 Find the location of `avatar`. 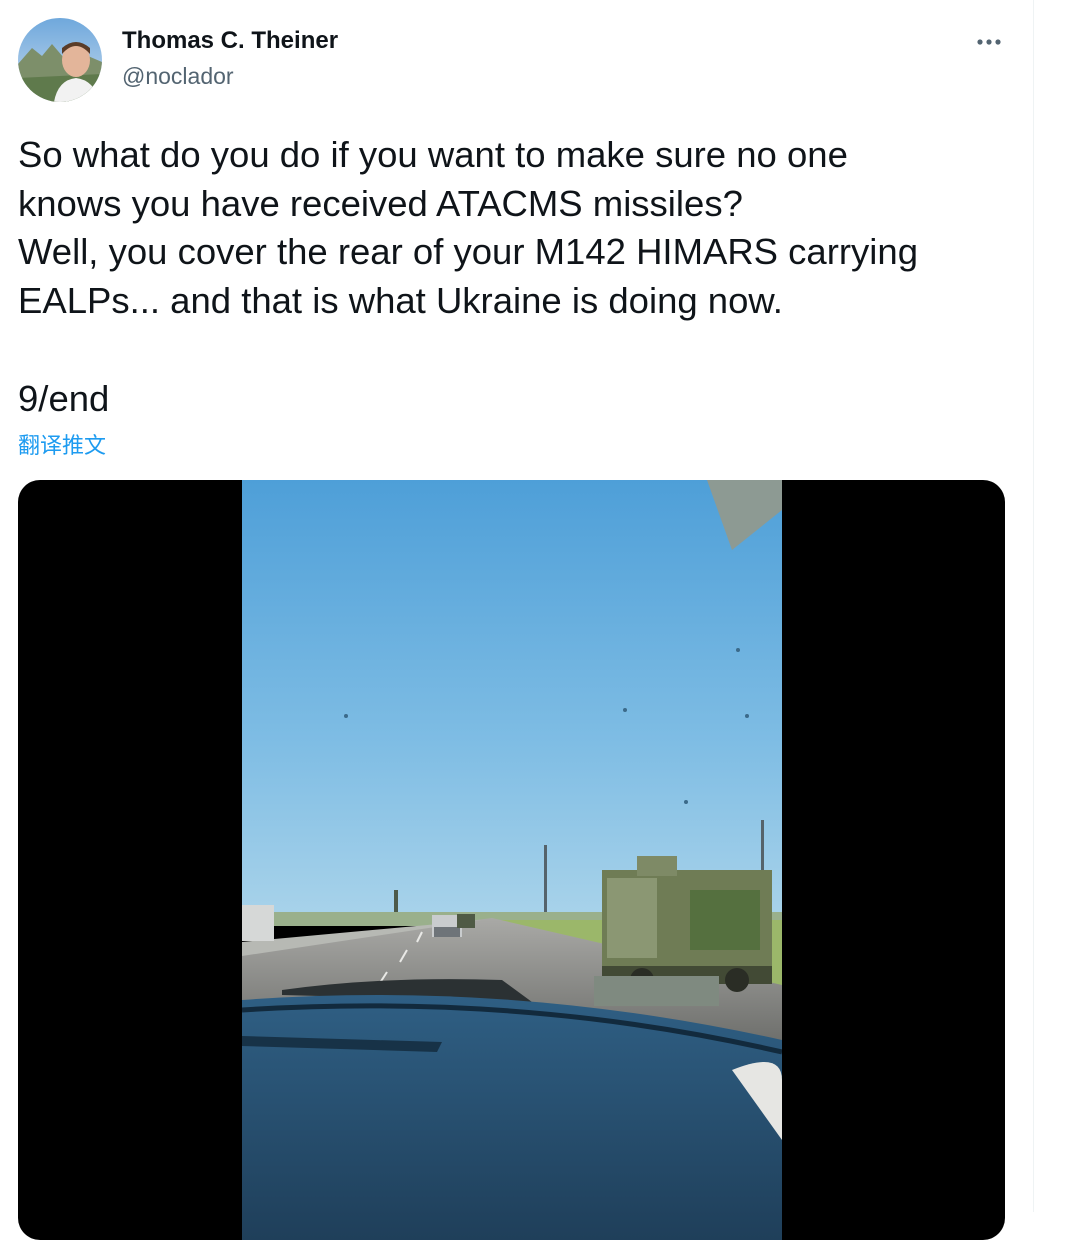

avatar is located at coordinates (60, 60).